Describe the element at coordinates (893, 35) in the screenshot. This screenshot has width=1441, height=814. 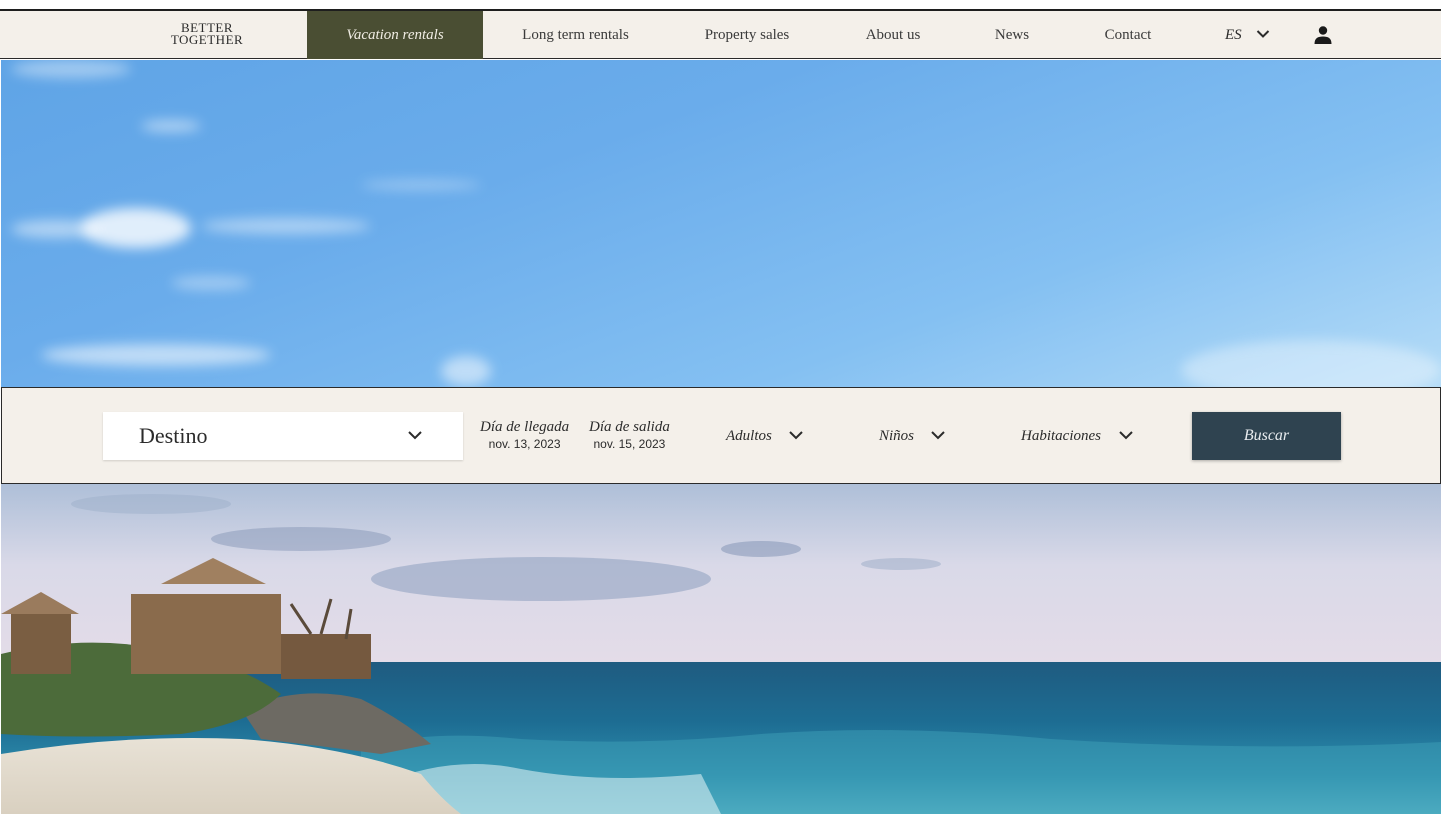
I see `nav-item-about-us: About us` at that location.